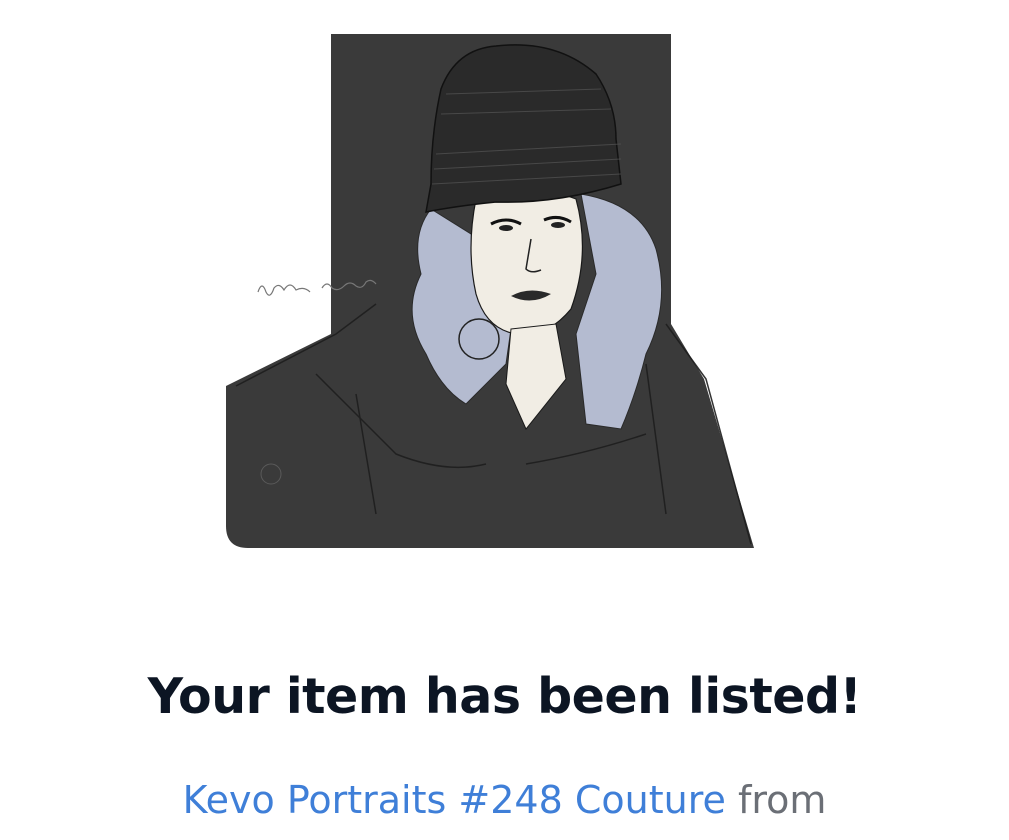  What do you see at coordinates (504, 696) in the screenshot?
I see `listing-confirmation-heading: Your item has been listed!` at bounding box center [504, 696].